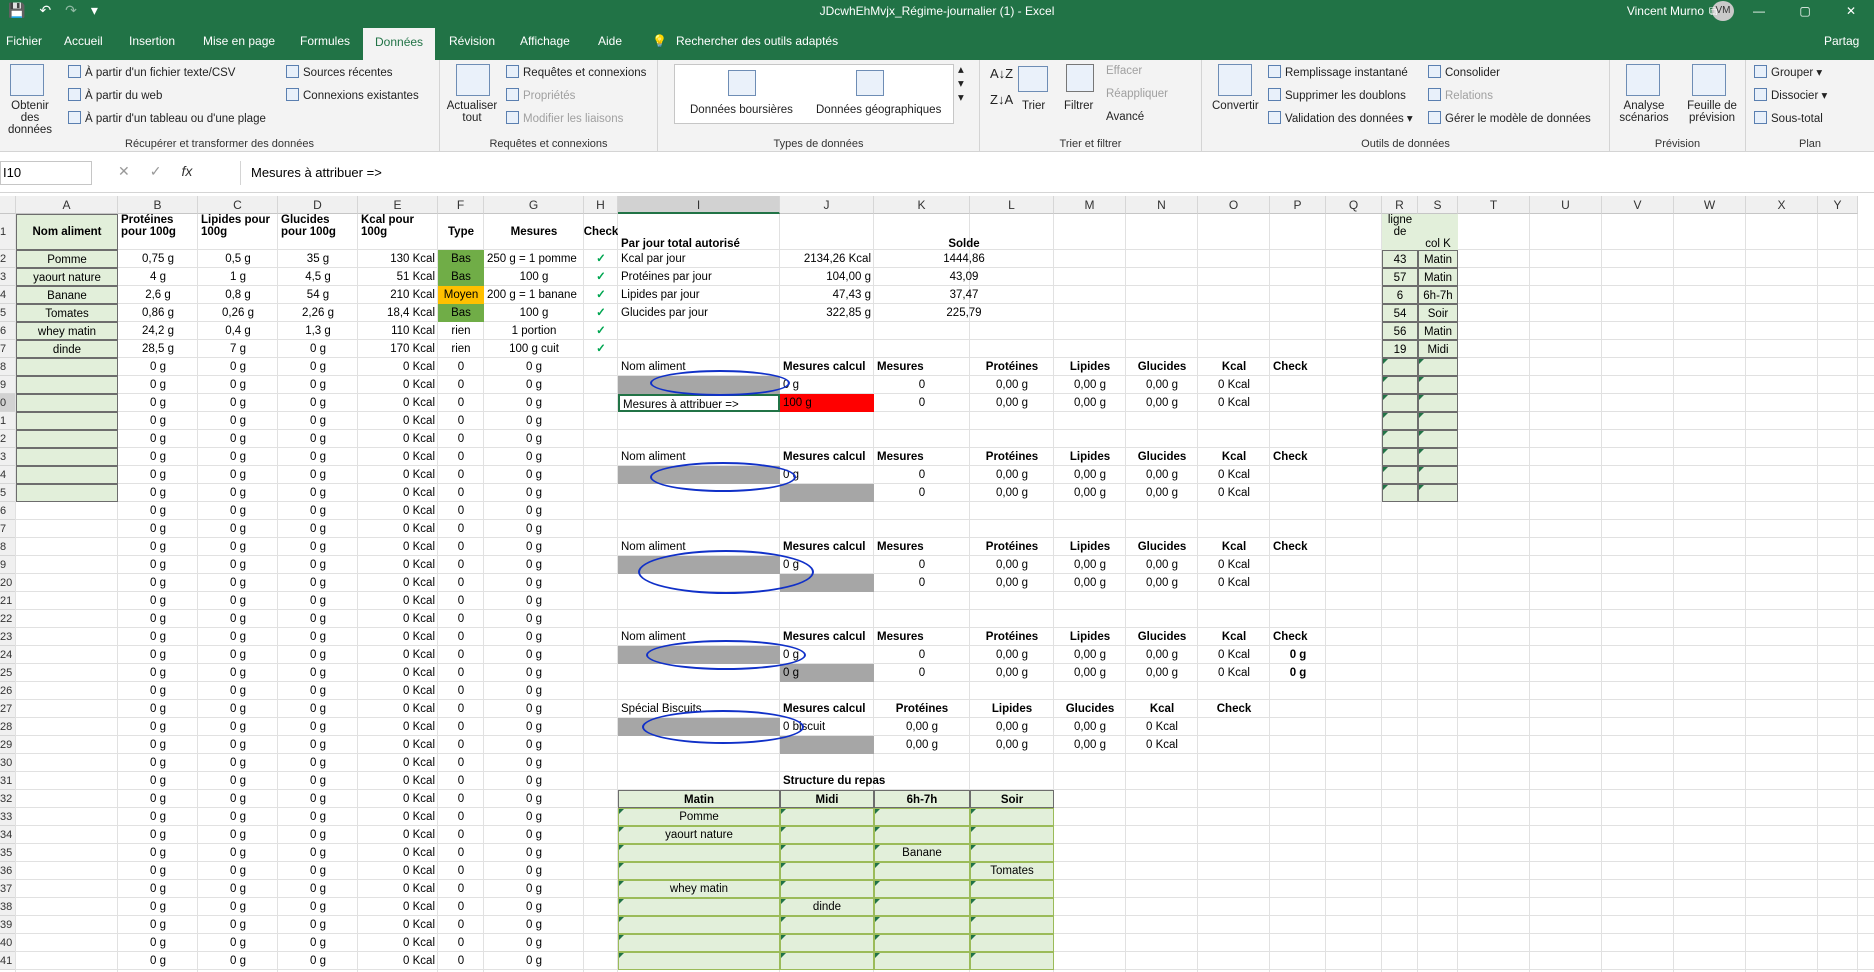  I want to click on column-header-i: I, so click(699, 205).